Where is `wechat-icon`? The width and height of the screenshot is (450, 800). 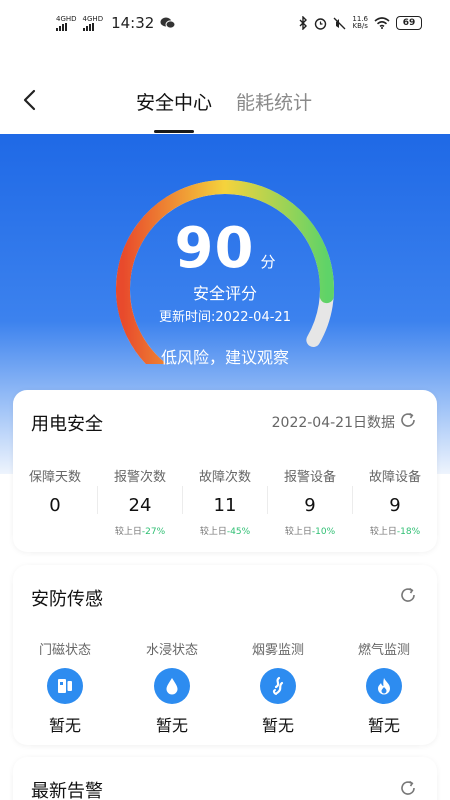 wechat-icon is located at coordinates (168, 23).